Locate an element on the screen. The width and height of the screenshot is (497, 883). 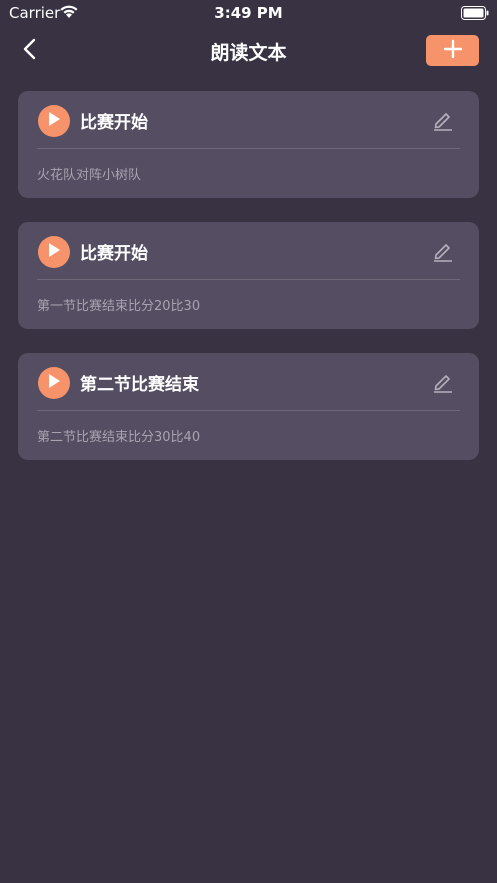
card-title: 第二节比赛结束 is located at coordinates (139, 385).